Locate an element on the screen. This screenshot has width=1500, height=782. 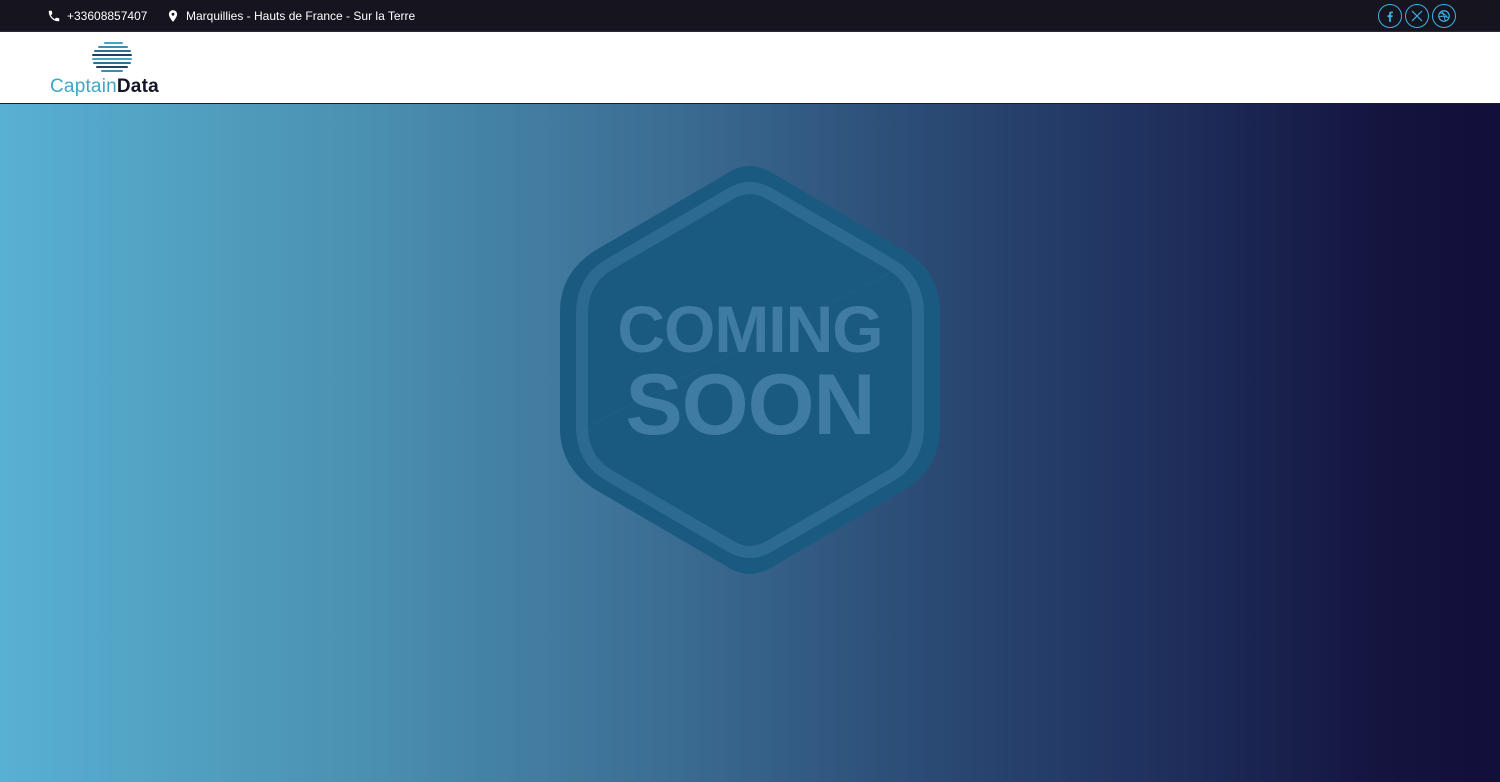
logo-text-captain: Captain is located at coordinates (83, 86).